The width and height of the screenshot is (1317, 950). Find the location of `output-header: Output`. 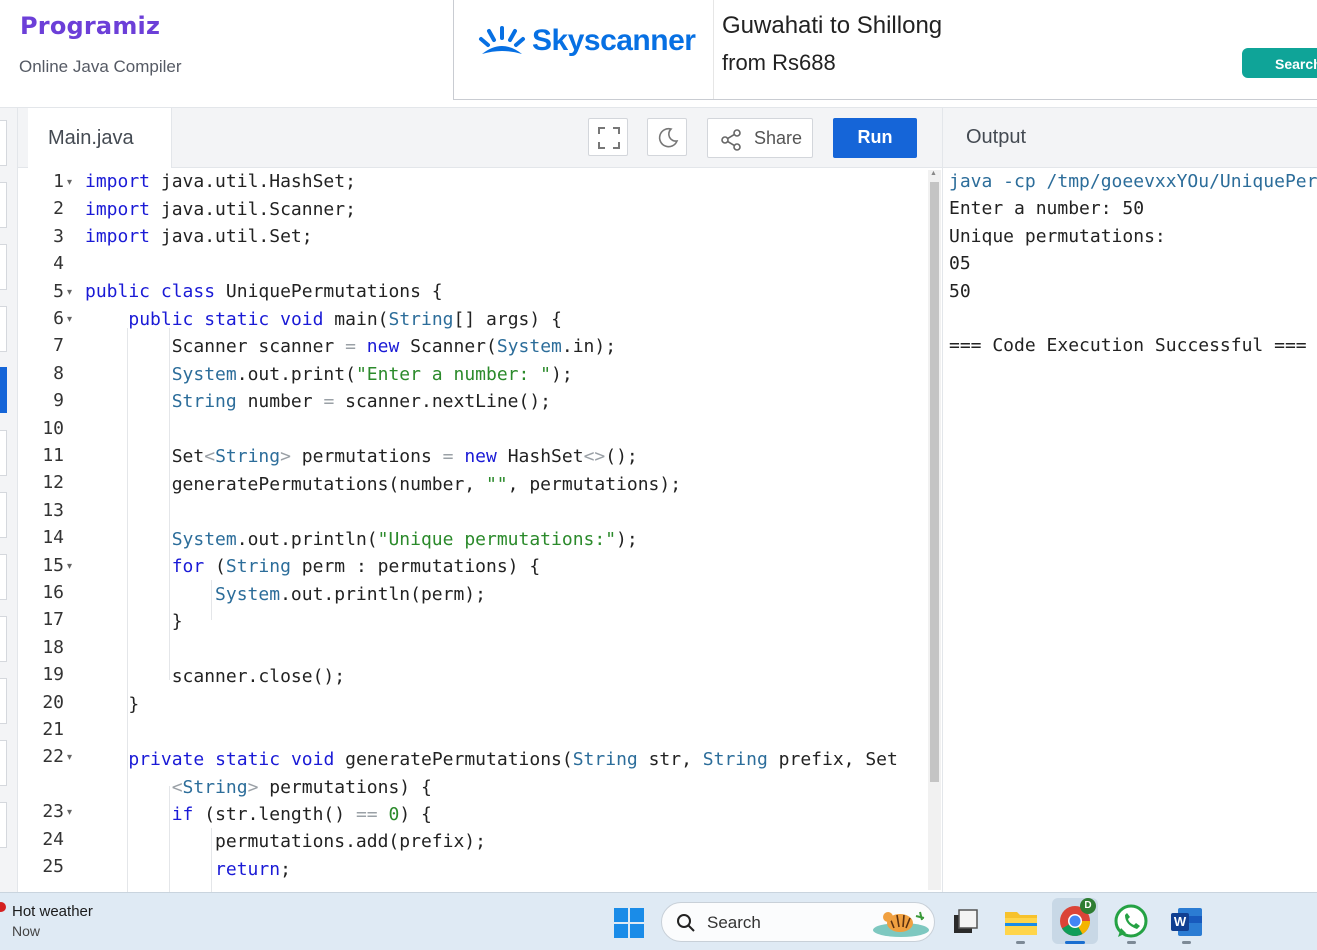

output-header: Output is located at coordinates (1129, 138).